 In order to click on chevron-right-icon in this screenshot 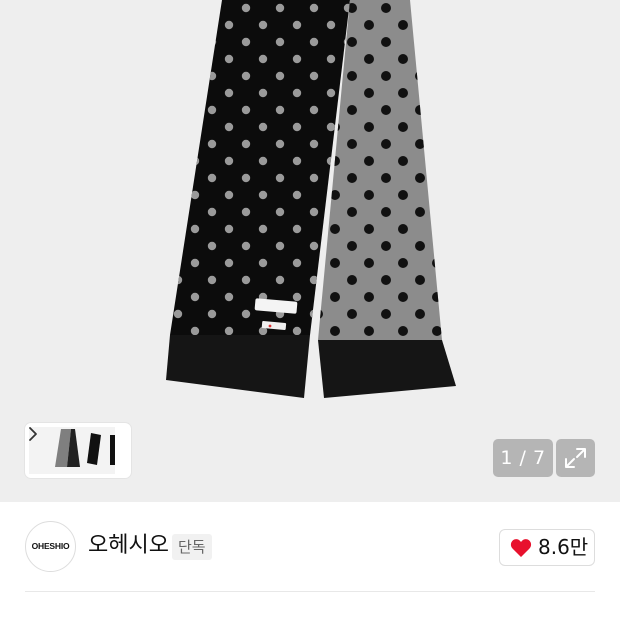, I will do `click(33, 434)`.